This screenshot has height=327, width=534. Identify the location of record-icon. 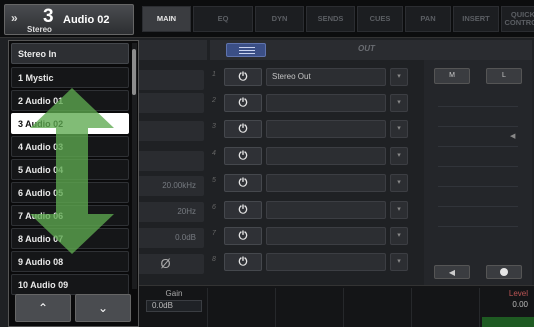
(504, 272).